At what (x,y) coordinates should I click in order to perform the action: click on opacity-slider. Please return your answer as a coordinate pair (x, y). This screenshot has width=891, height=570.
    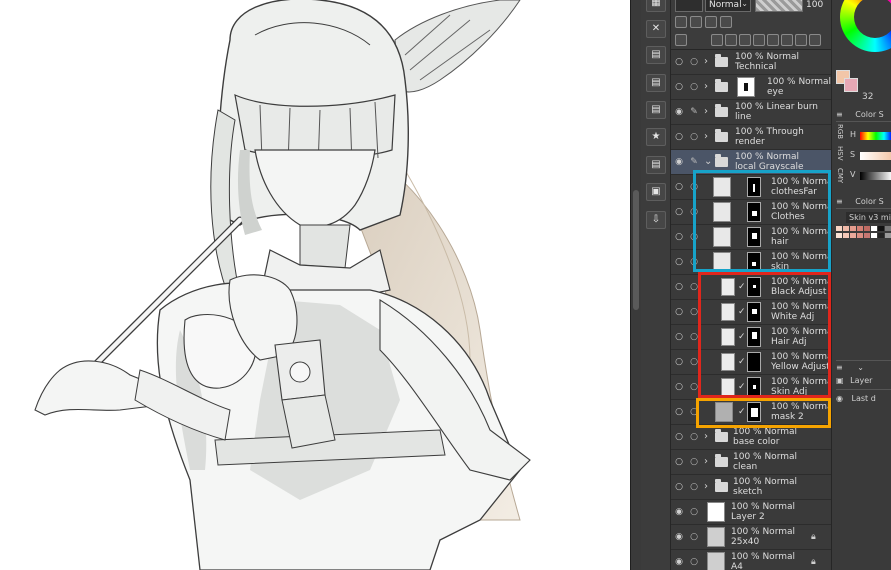
    Looking at the image, I should click on (779, 6).